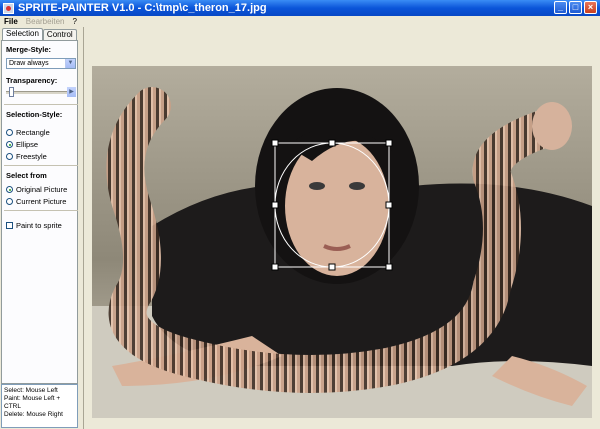  I want to click on arrow-right-icon: ▶, so click(71, 92).